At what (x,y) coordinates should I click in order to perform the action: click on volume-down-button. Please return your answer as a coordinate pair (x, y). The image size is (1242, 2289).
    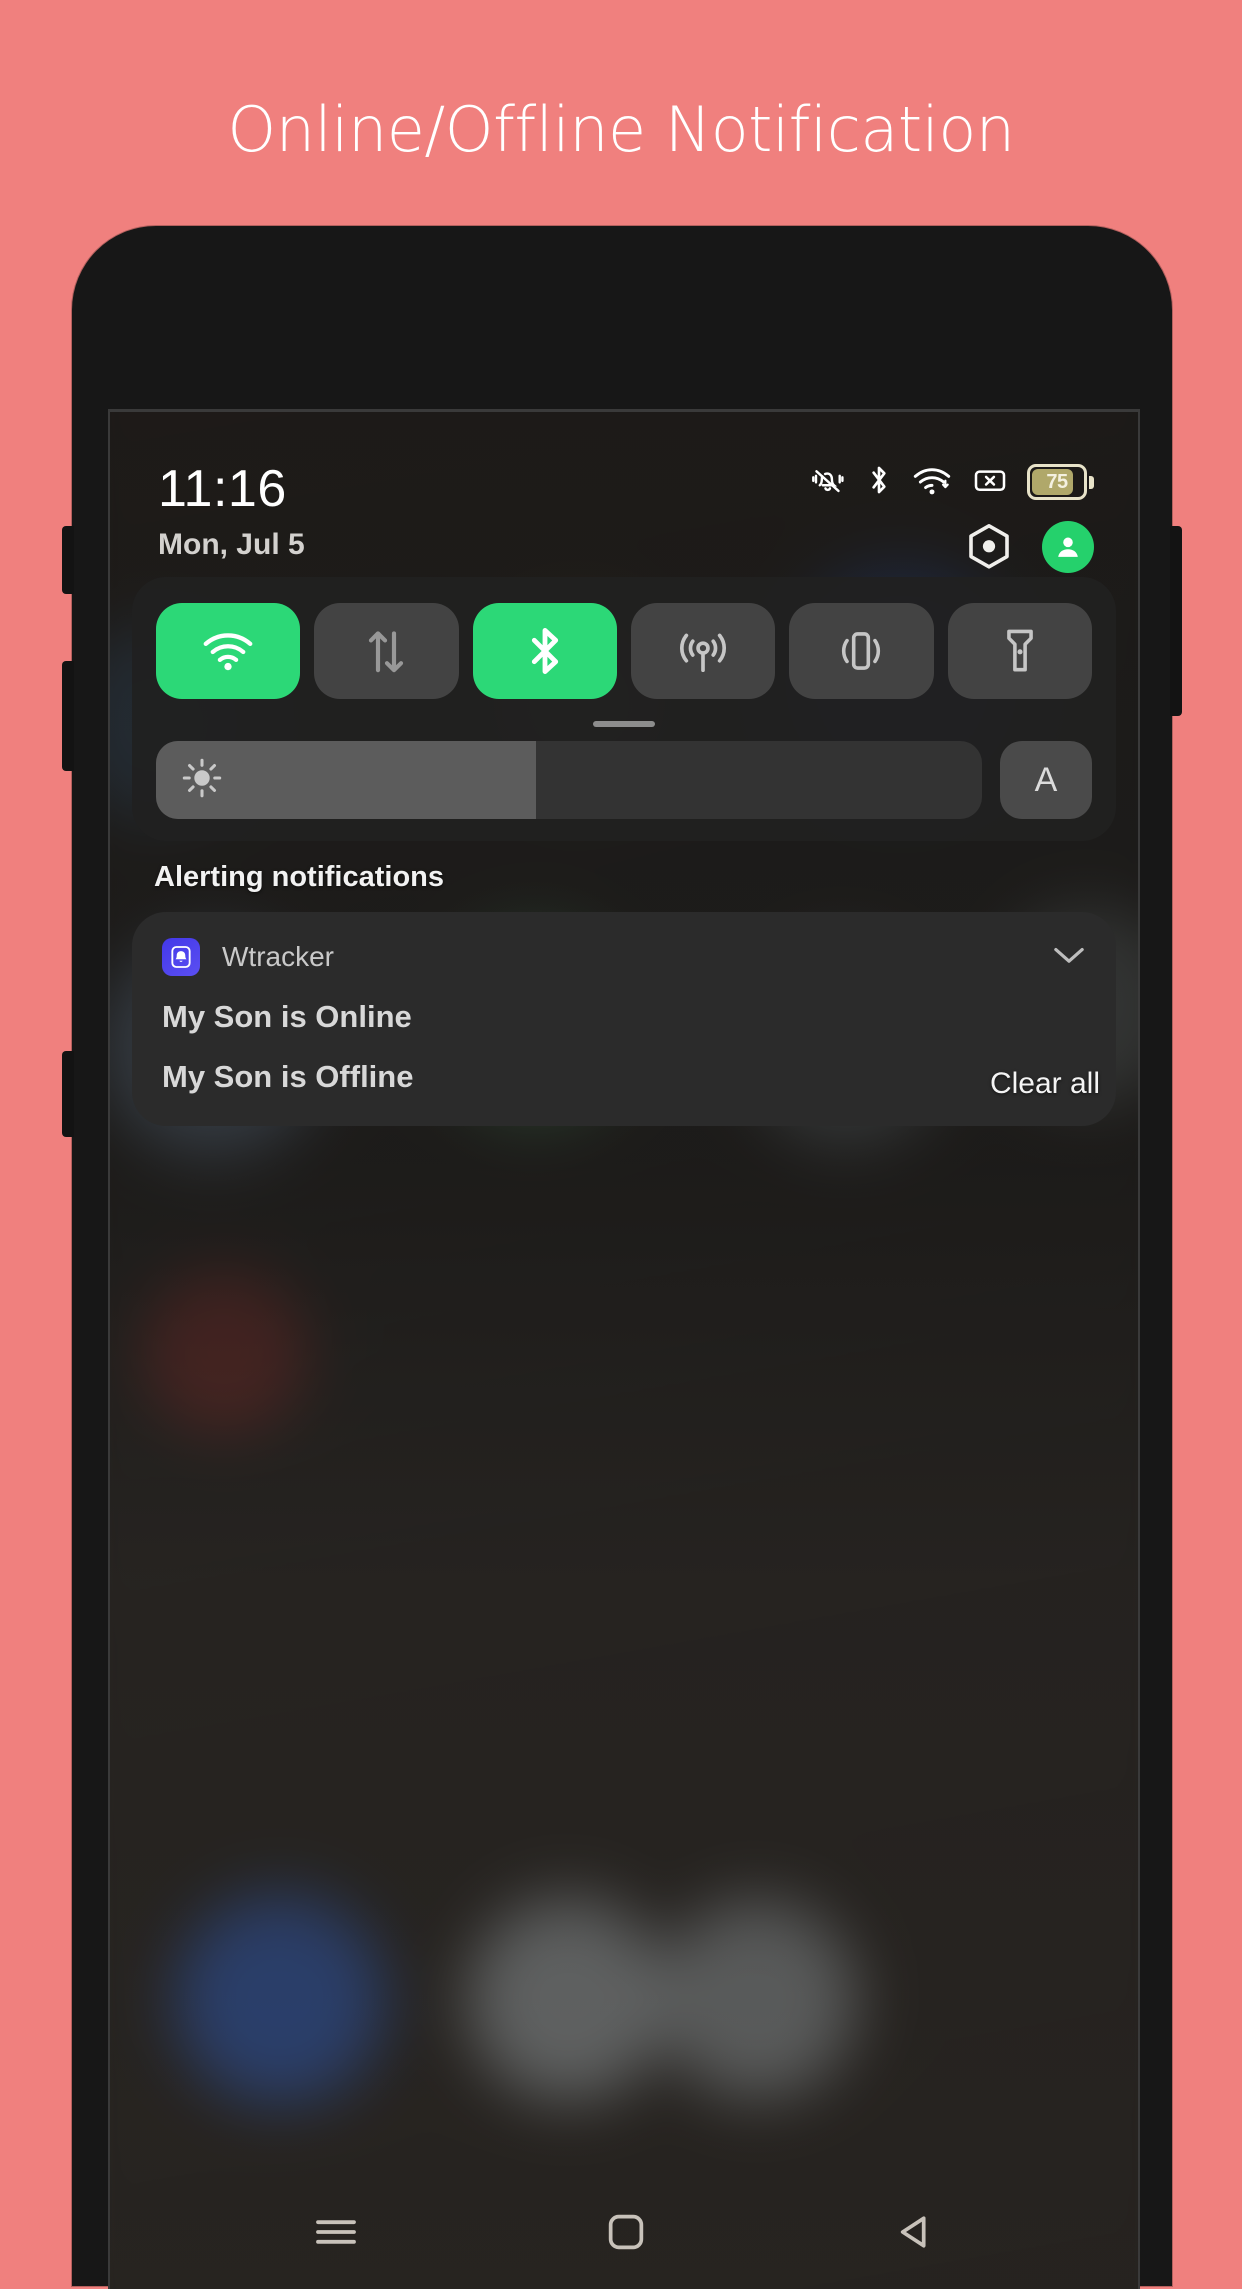
    Looking at the image, I should click on (68, 716).